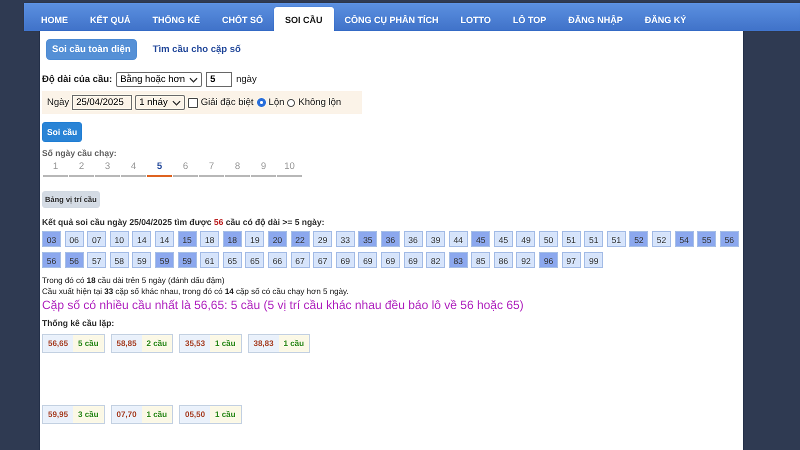 The width and height of the screenshot is (800, 450). I want to click on pair-cell: 35,53, so click(195, 343).